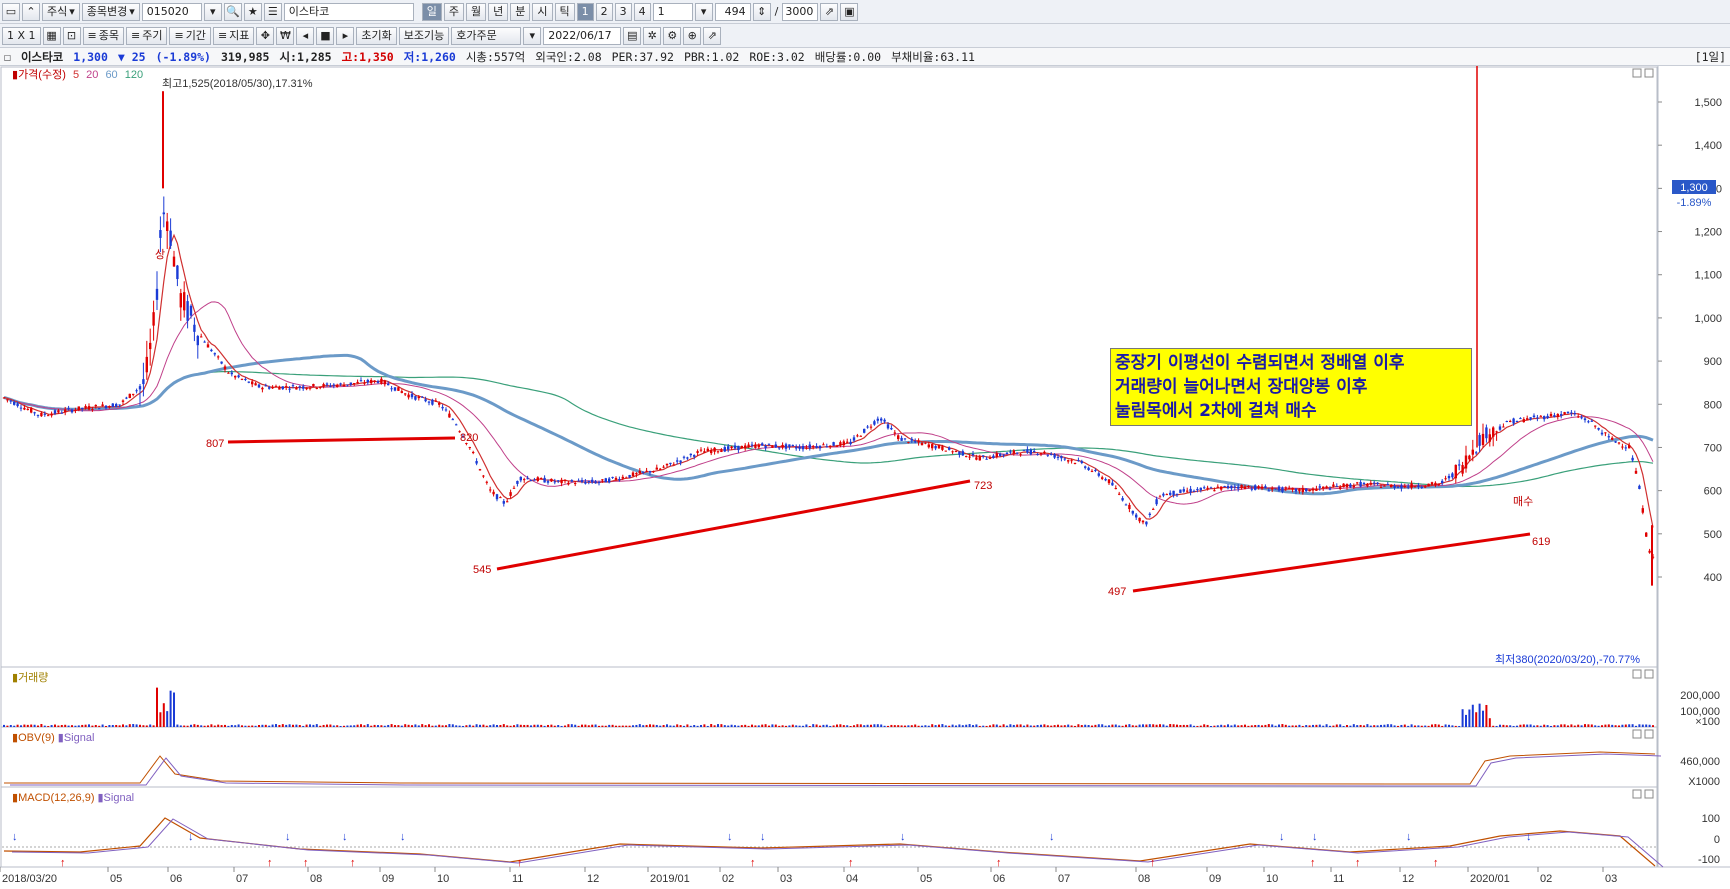 The image size is (1730, 889). What do you see at coordinates (564, 11) in the screenshot?
I see `period-tab-tick: 틱` at bounding box center [564, 11].